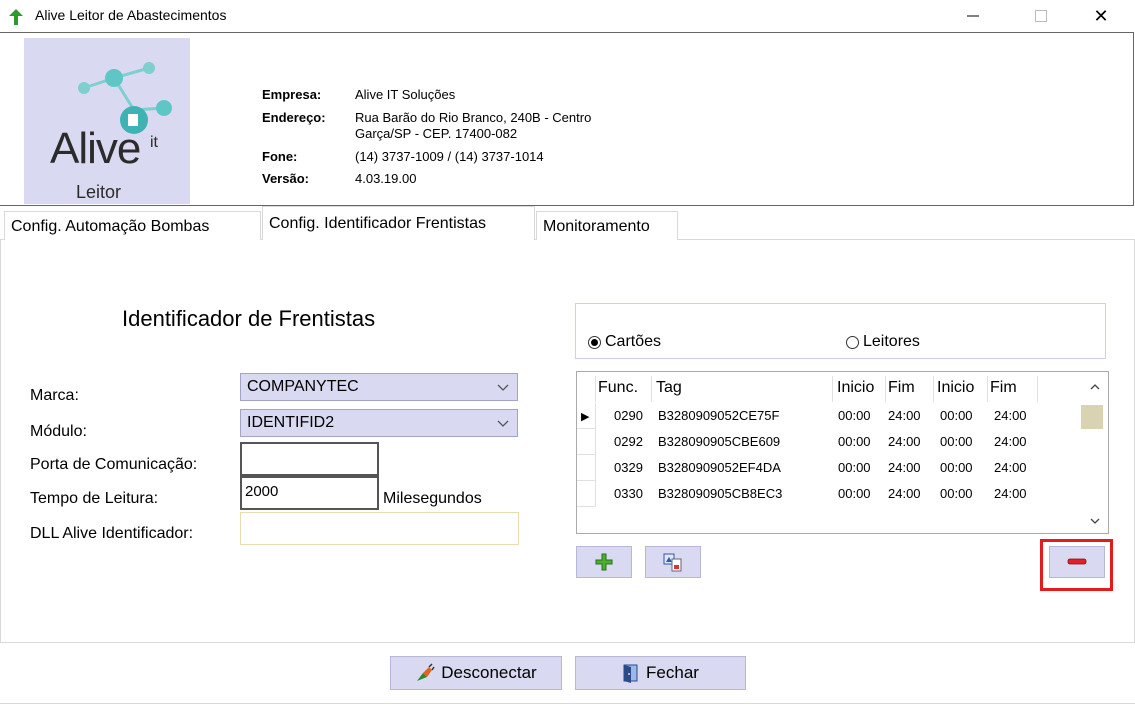 The image size is (1135, 705). I want to click on import-icon, so click(672, 562).